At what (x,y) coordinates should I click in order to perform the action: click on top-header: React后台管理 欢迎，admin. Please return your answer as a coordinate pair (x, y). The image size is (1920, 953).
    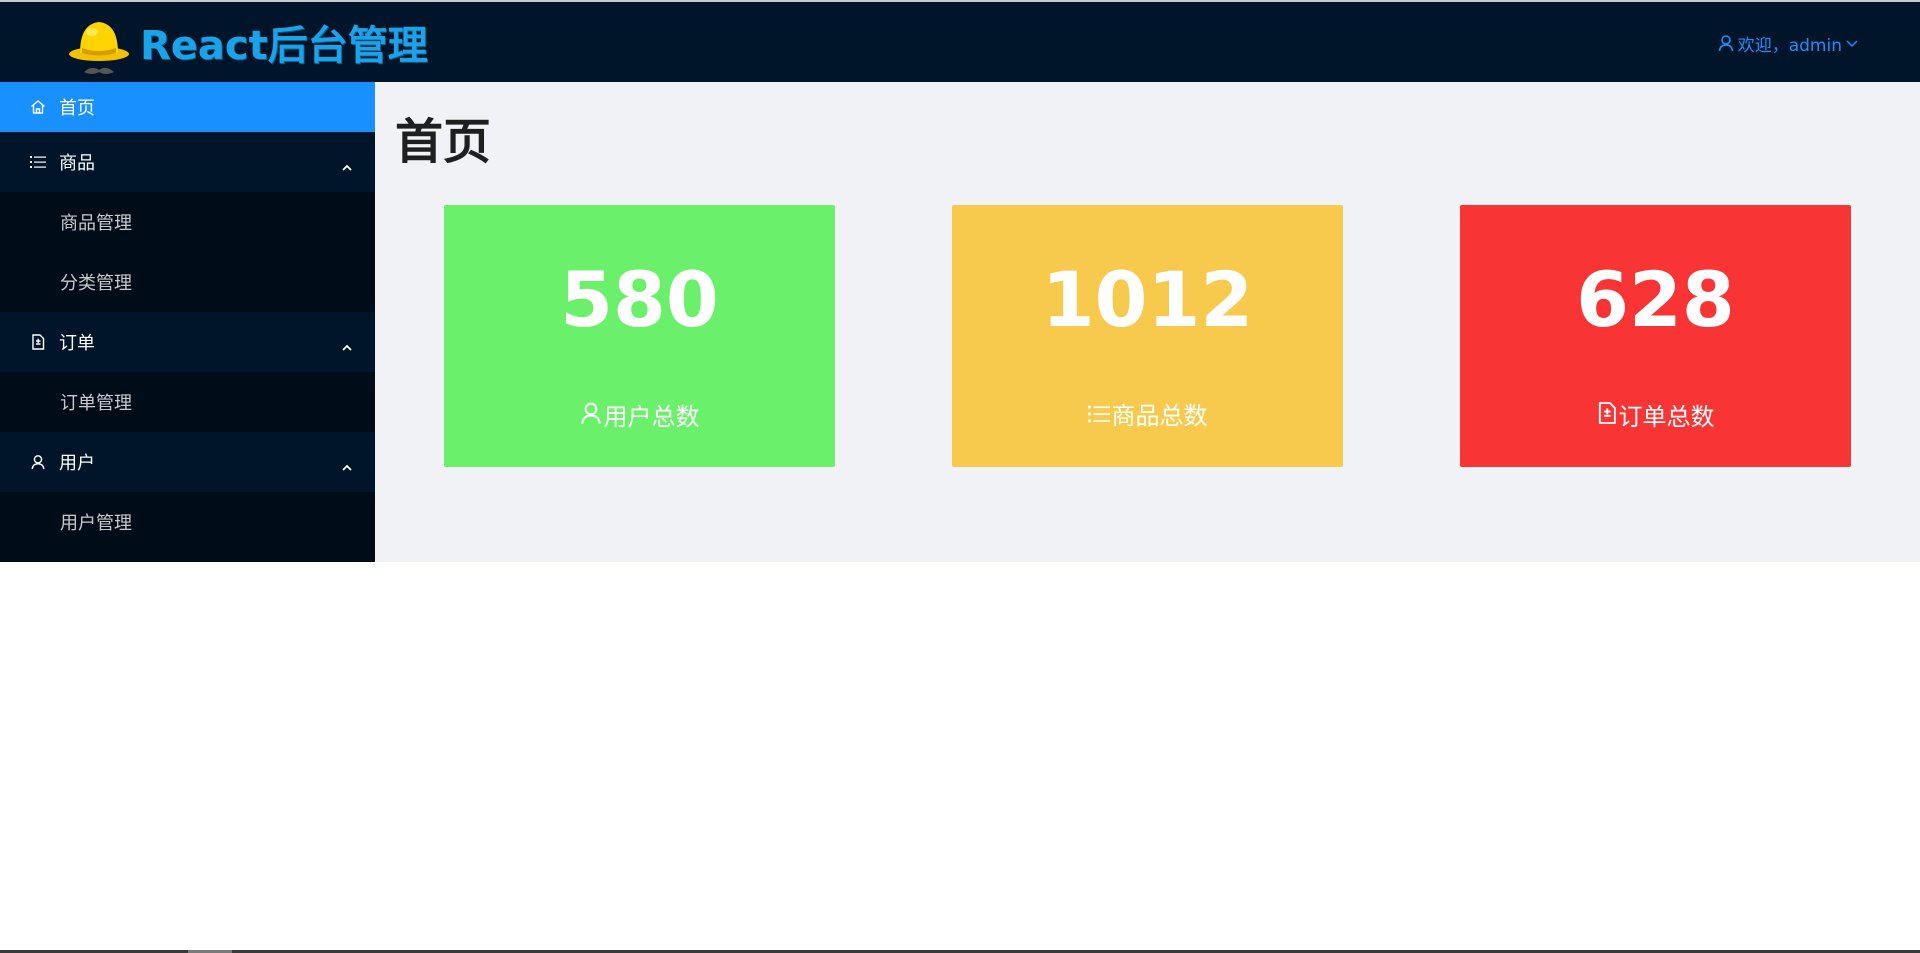
    Looking at the image, I should click on (960, 41).